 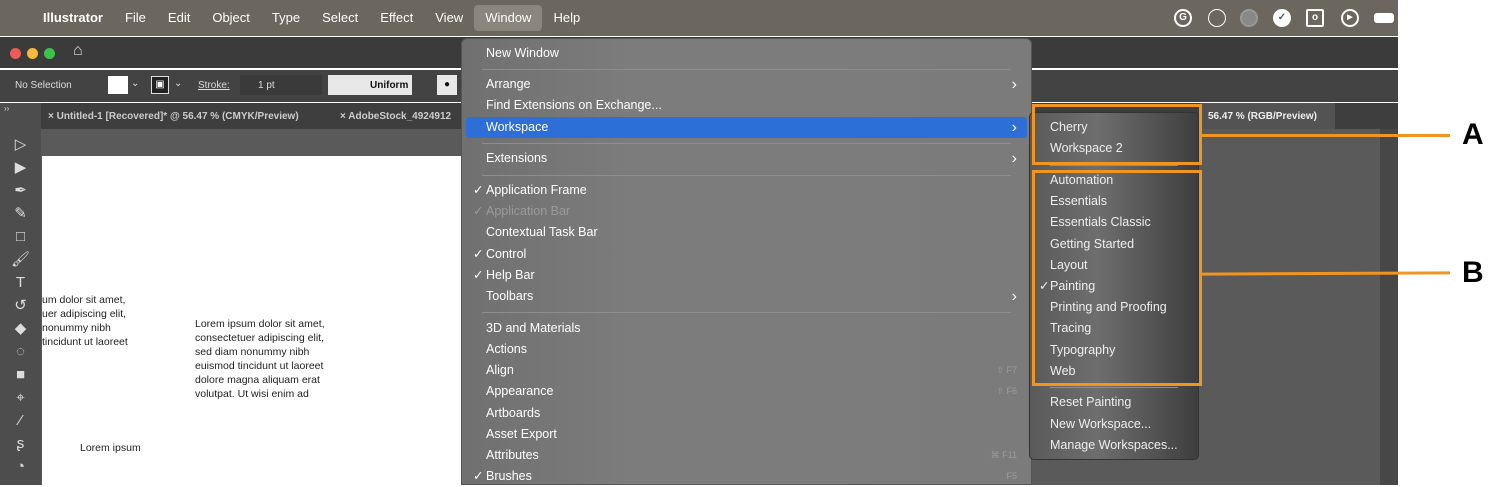 What do you see at coordinates (20, 443) in the screenshot?
I see `blend-tool-icon: ʂ` at bounding box center [20, 443].